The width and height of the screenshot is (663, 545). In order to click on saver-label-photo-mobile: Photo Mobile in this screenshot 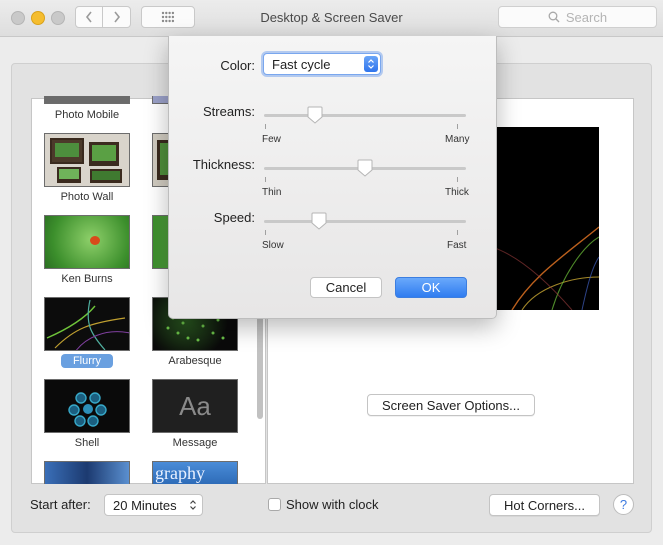, I will do `click(87, 115)`.